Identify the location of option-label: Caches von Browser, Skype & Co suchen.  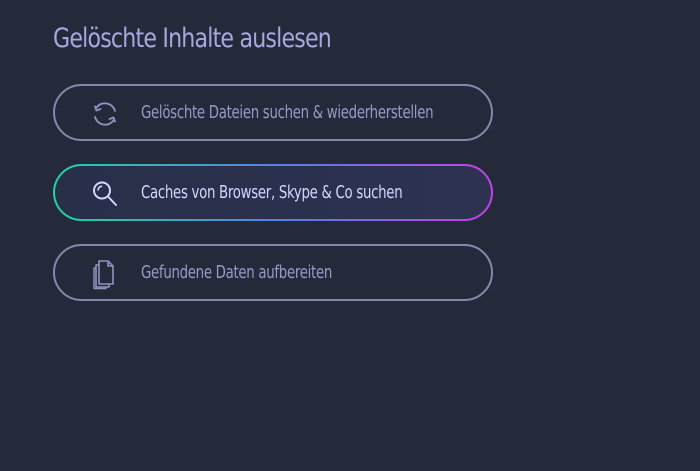
(272, 192).